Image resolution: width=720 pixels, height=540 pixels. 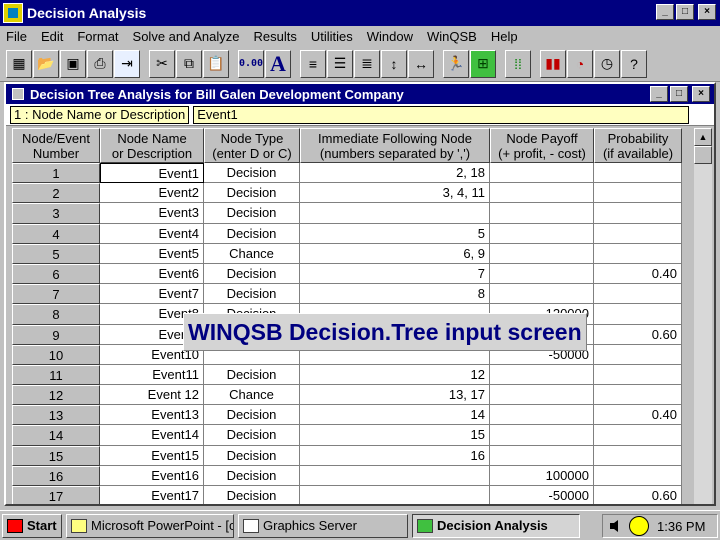 I want to click on column-header: Node Name or Description, so click(x=152, y=145).